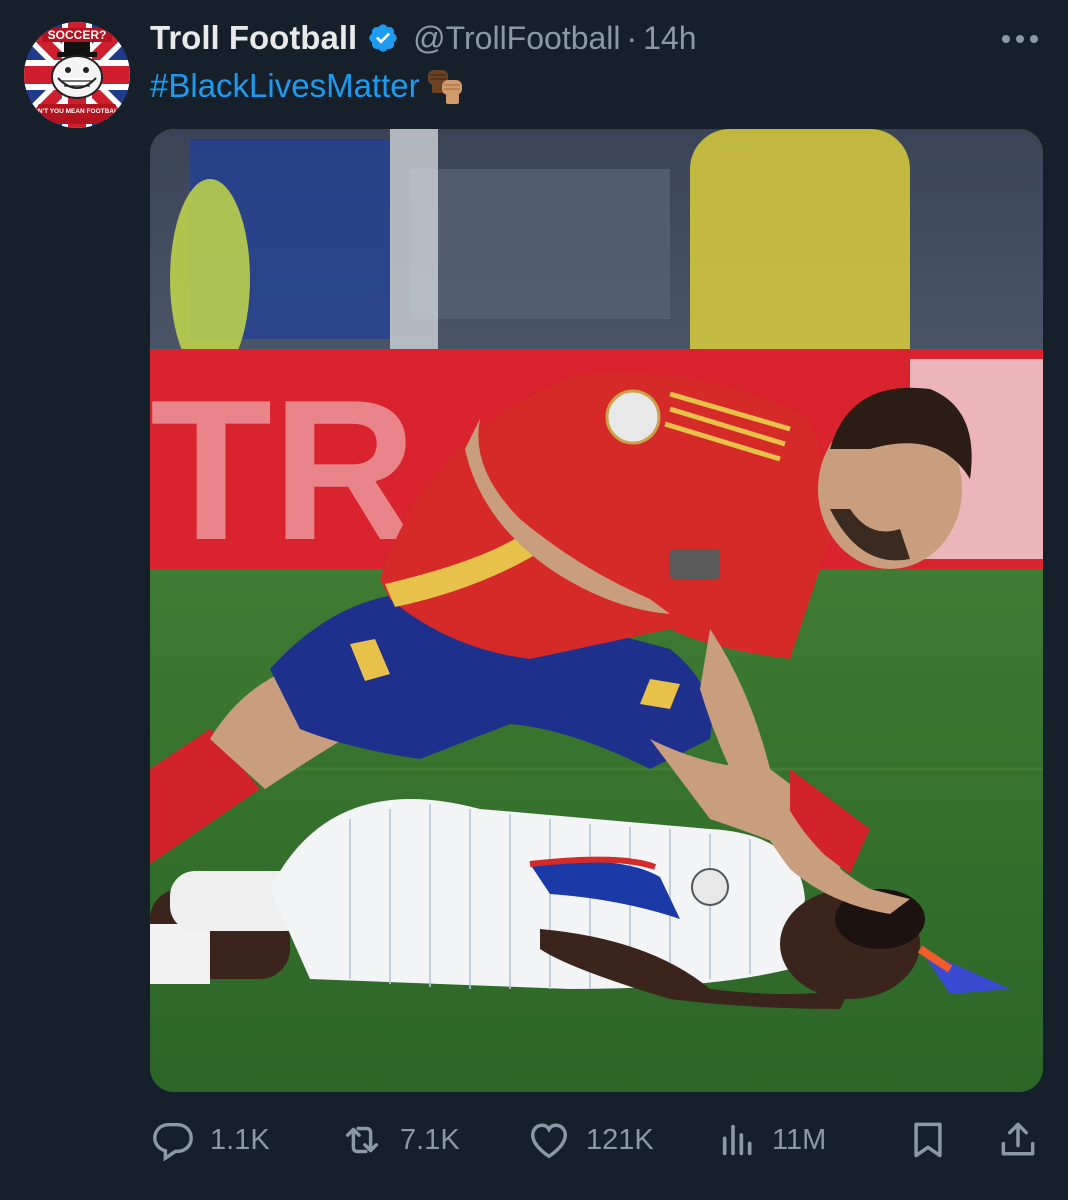 This screenshot has width=1068, height=1200. Describe the element at coordinates (620, 1139) in the screenshot. I see `like-count: 121K` at that location.